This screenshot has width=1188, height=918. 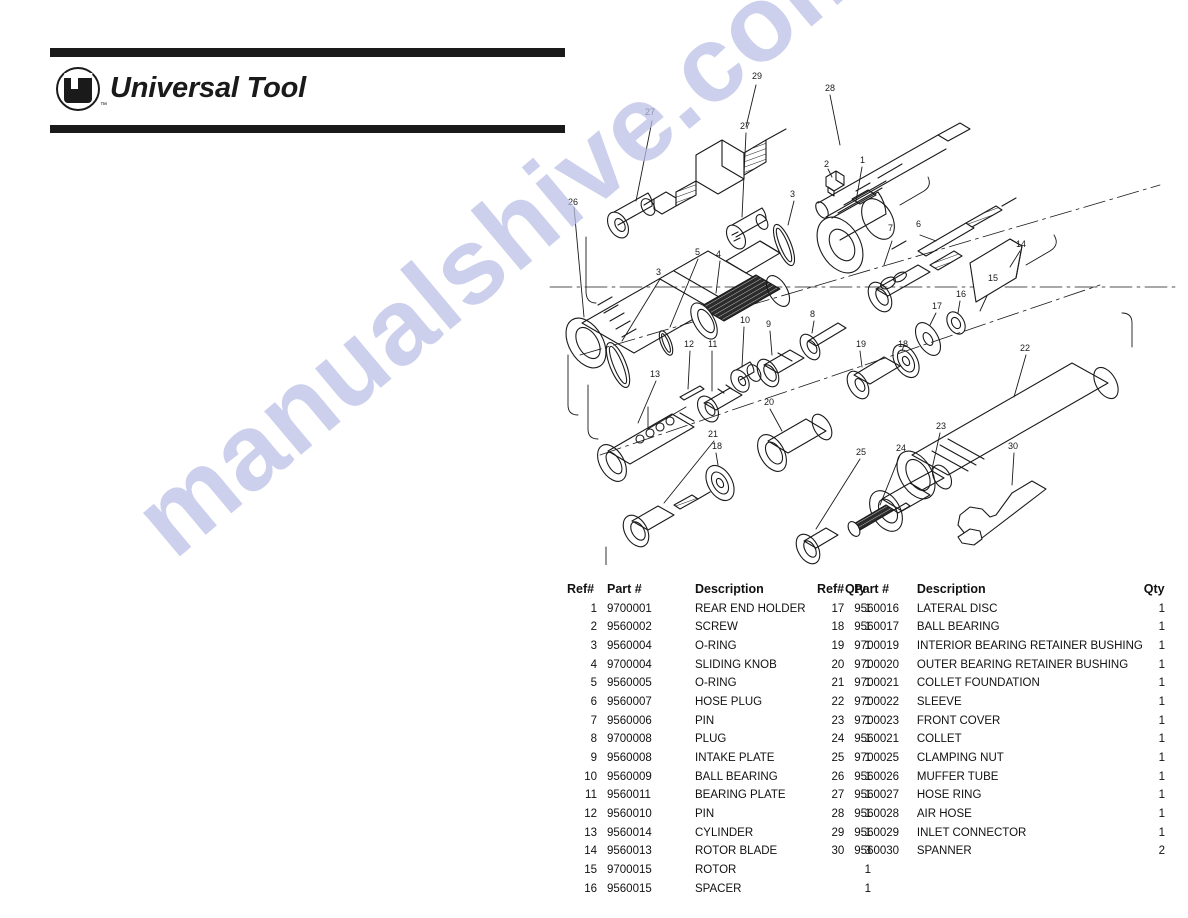 I want to click on cell-part: 9560007, so click(x=629, y=701).